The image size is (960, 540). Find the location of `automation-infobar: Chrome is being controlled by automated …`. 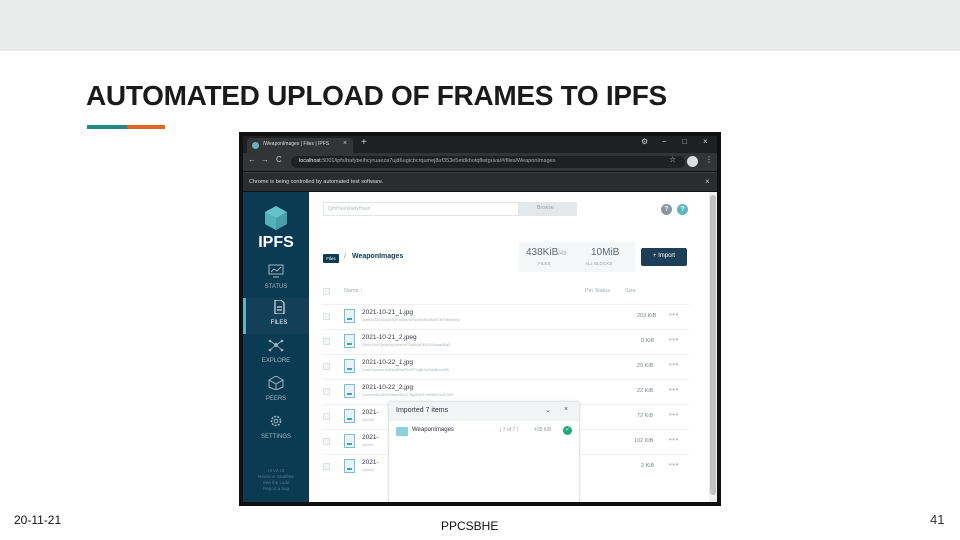

automation-infobar: Chrome is being controlled by automated … is located at coordinates (480, 181).